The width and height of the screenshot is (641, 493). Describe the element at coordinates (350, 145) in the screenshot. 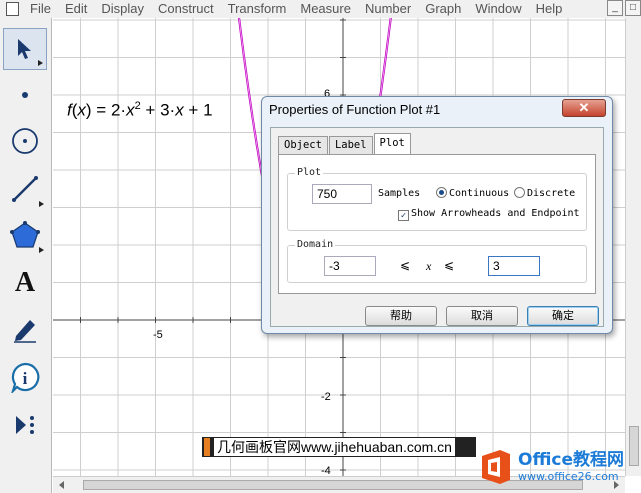

I see `tab-label: Label` at that location.